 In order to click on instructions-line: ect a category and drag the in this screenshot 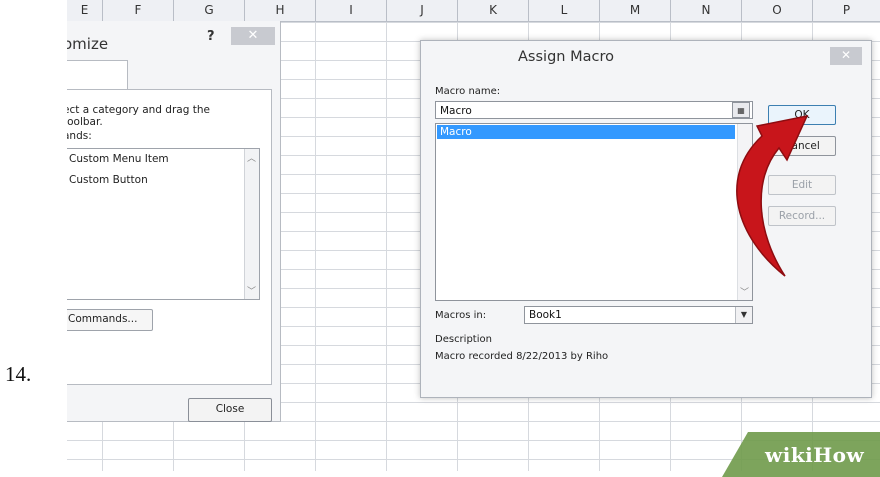, I will do `click(138, 110)`.